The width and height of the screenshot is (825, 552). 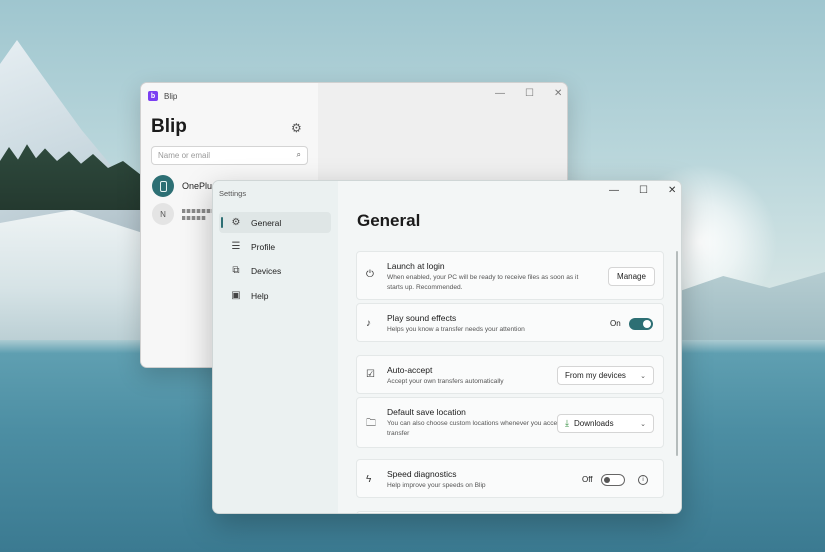 What do you see at coordinates (171, 96) in the screenshot?
I see `blip-app-name: Blip` at bounding box center [171, 96].